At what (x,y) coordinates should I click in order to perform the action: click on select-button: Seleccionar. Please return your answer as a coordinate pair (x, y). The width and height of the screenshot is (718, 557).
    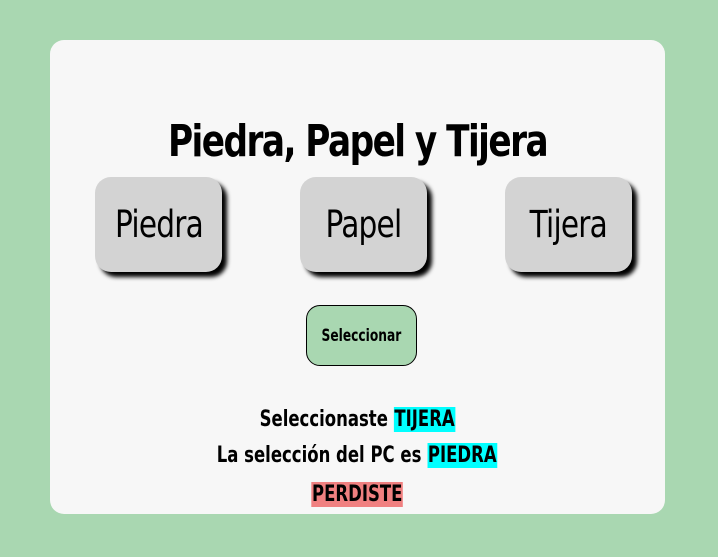
    Looking at the image, I should click on (361, 335).